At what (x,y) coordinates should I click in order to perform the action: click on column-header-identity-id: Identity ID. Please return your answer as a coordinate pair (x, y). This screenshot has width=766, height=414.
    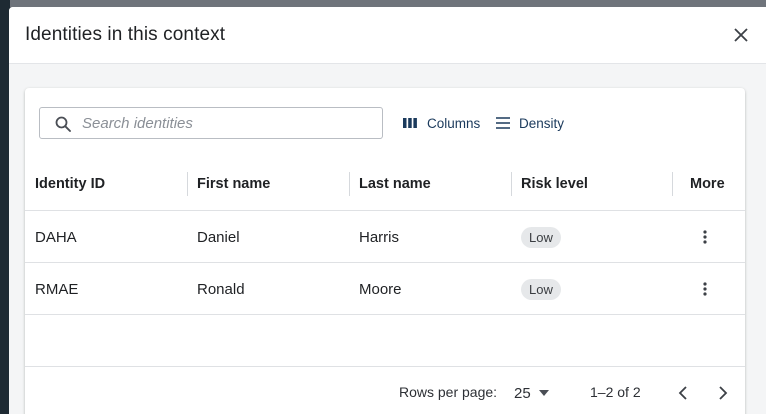
    Looking at the image, I should click on (70, 184).